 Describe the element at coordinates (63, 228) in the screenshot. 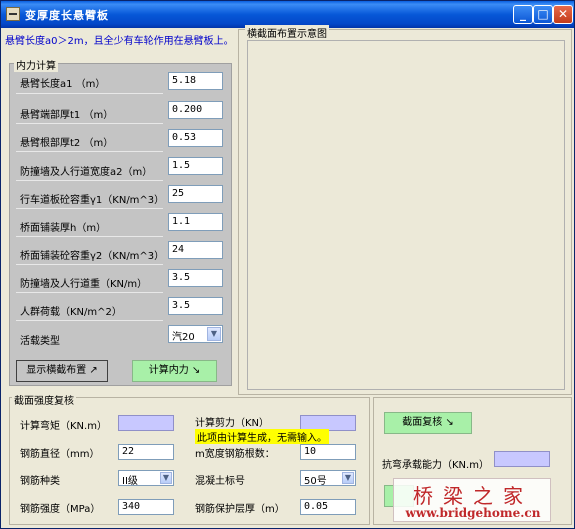

I see `pavement-thickness-label: 桥面铺装厚h（m）` at that location.